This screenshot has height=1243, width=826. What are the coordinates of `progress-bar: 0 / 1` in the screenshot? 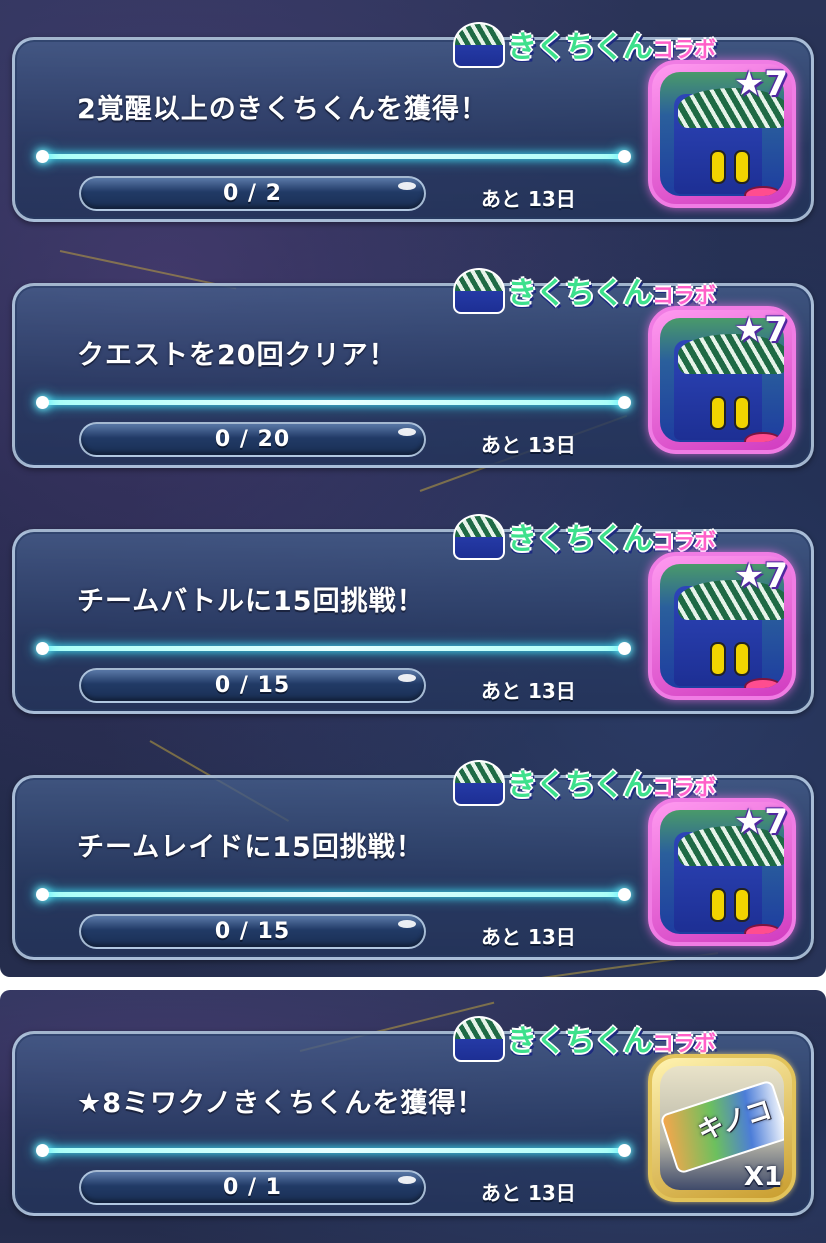 It's located at (252, 1187).